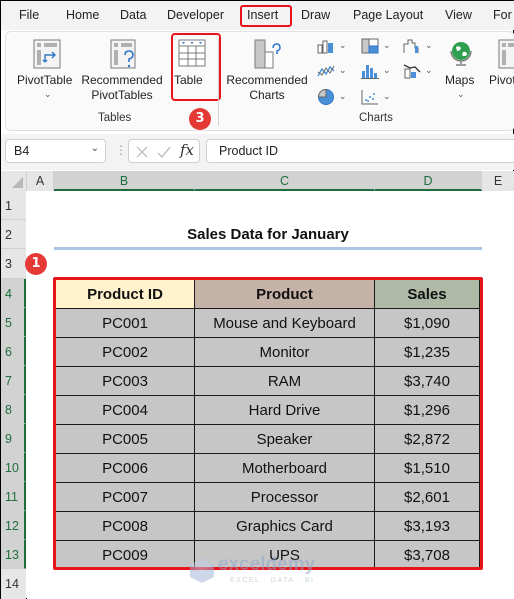  Describe the element at coordinates (284, 497) in the screenshot. I see `cell-product: Processor` at that location.